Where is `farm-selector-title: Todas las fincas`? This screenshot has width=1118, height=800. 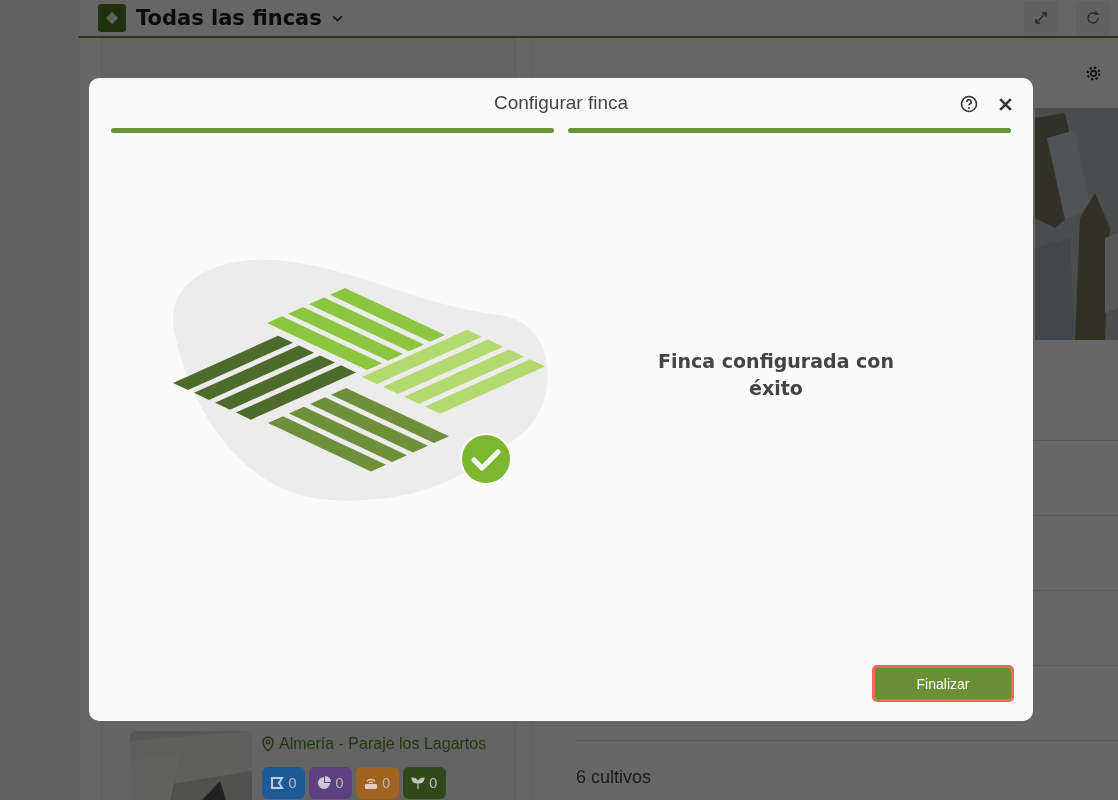 farm-selector-title: Todas las fincas is located at coordinates (229, 18).